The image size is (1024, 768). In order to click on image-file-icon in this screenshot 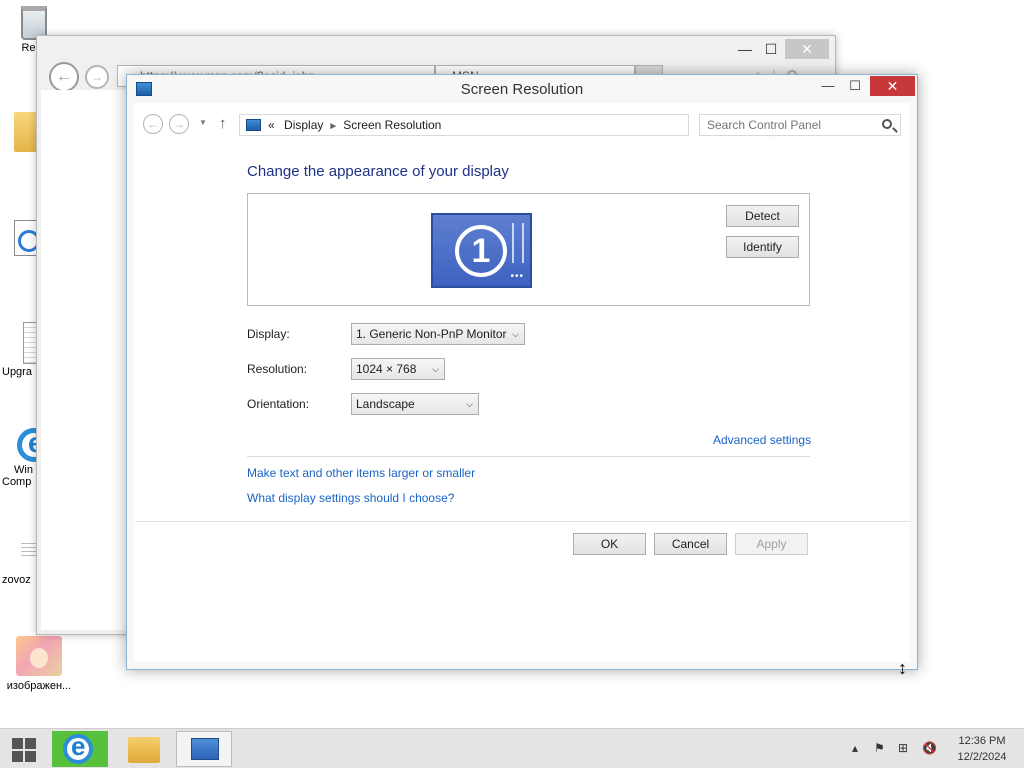, I will do `click(39, 656)`.